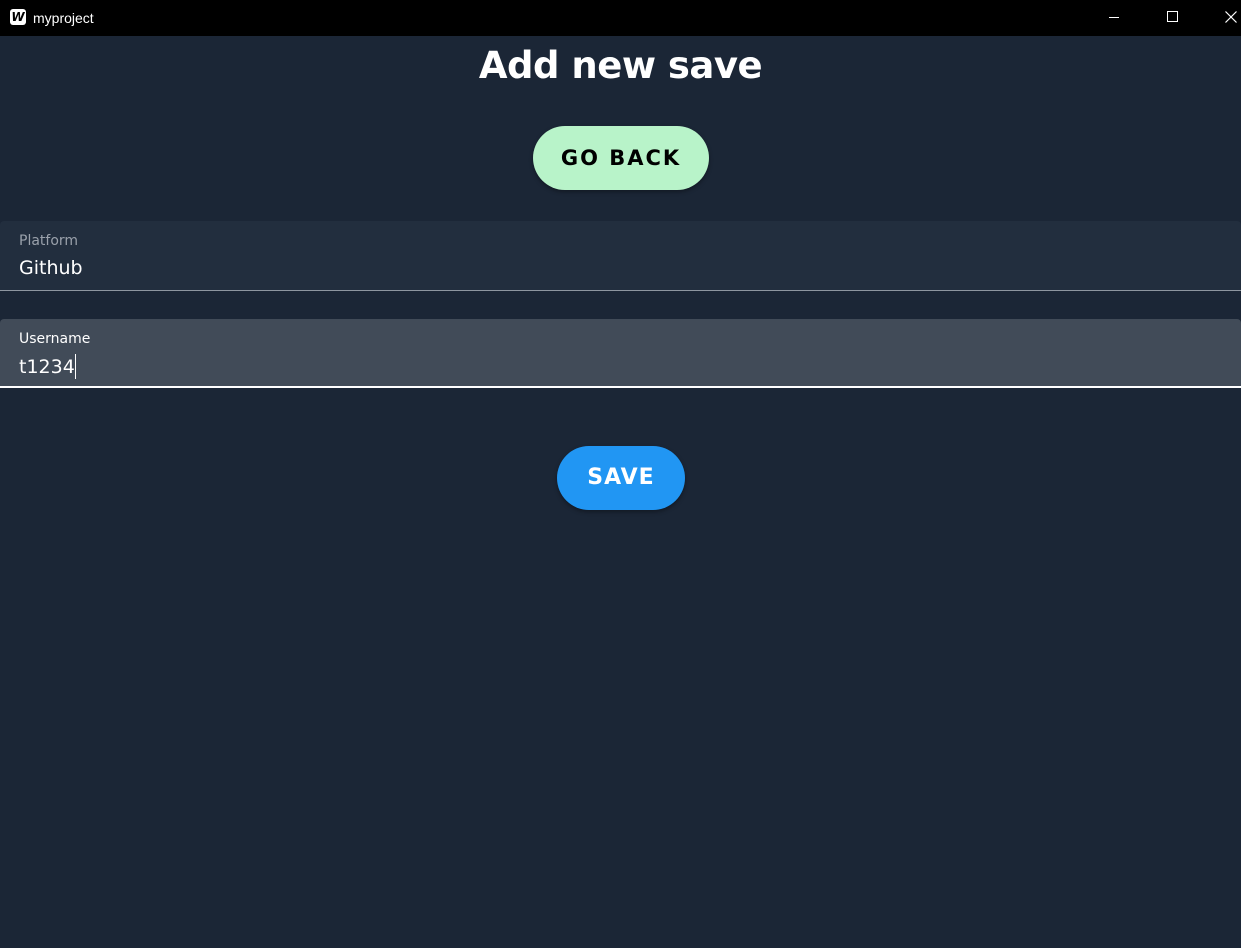  I want to click on username-input: t1234, so click(47, 366).